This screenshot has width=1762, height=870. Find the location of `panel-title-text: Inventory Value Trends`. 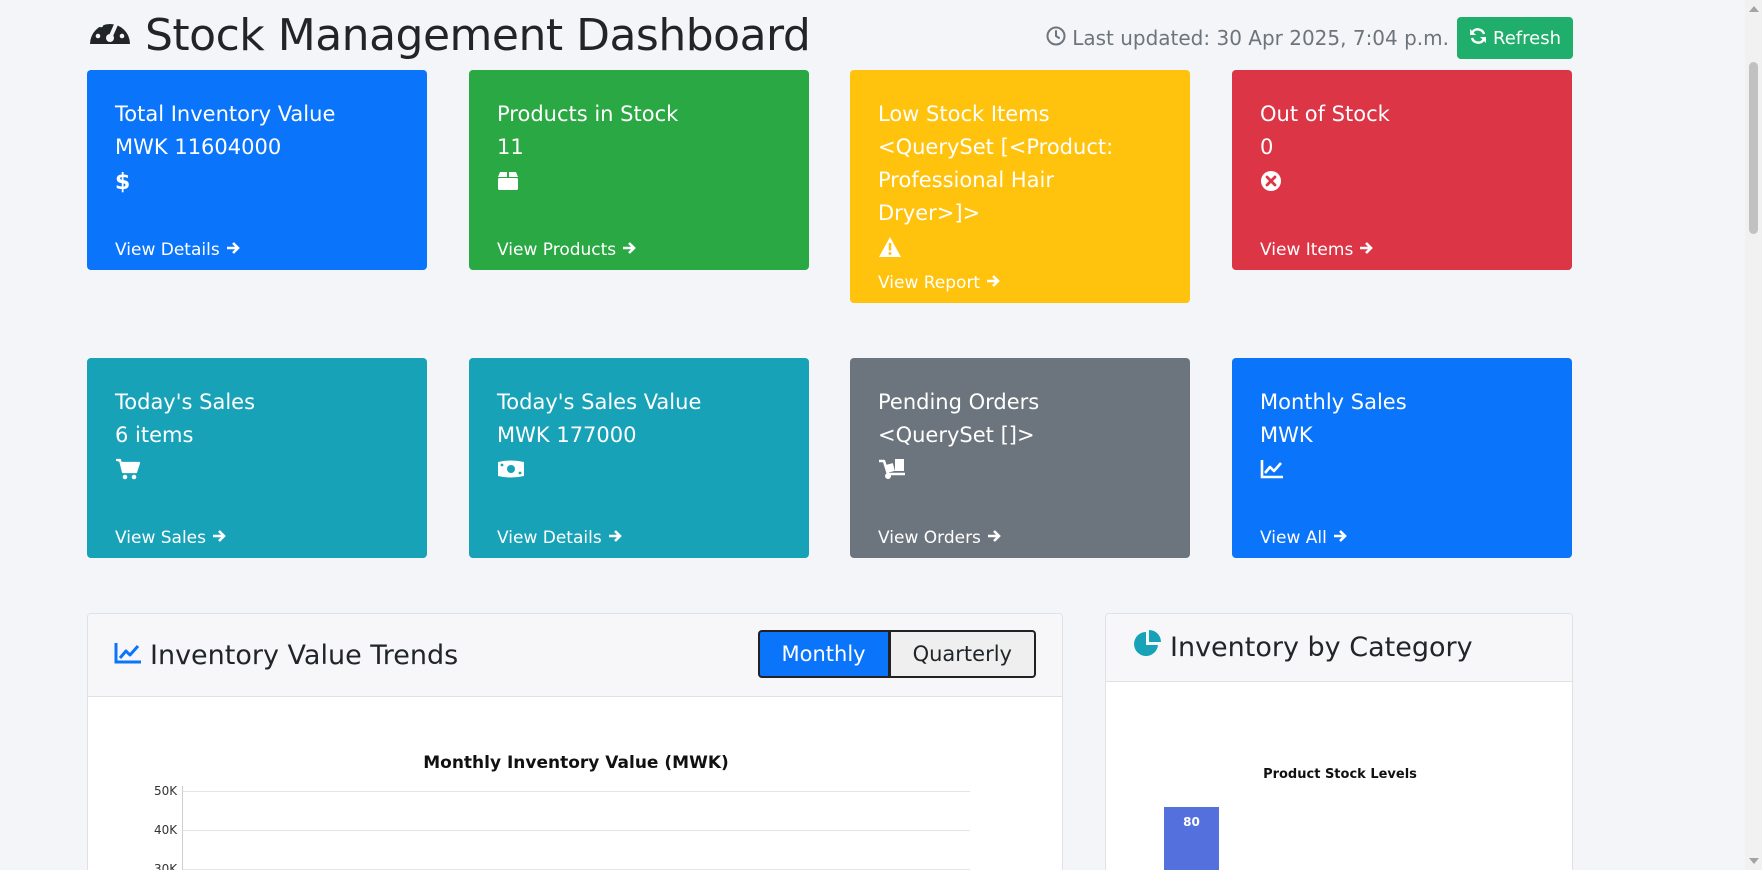

panel-title-text: Inventory Value Trends is located at coordinates (304, 655).